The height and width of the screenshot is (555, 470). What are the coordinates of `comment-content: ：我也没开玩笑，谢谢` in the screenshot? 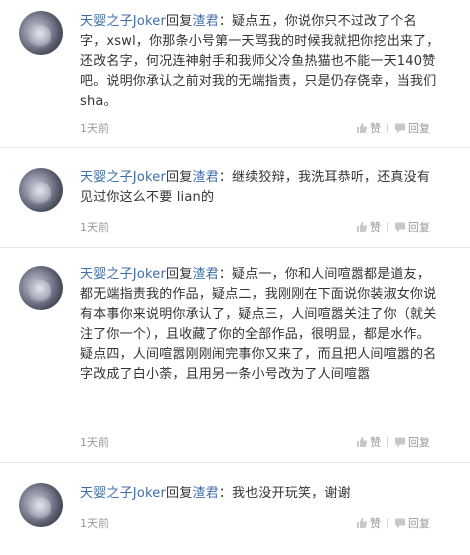 It's located at (284, 493).